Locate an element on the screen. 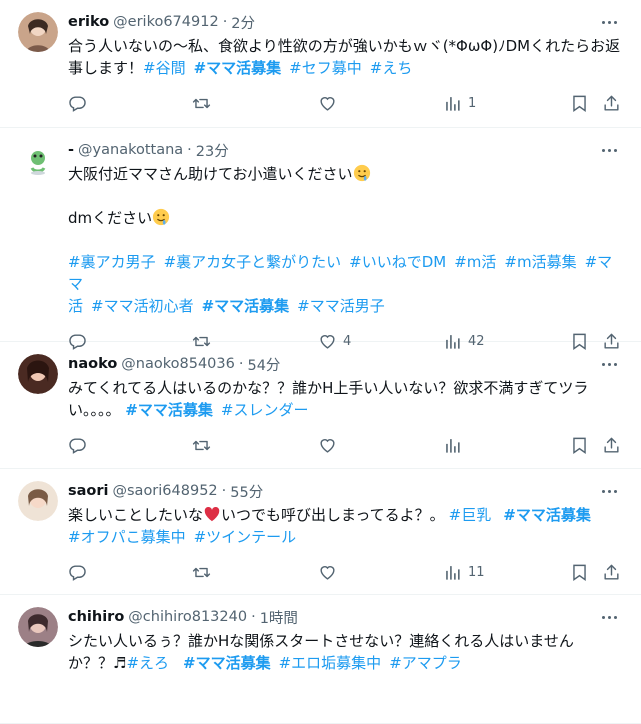 The height and width of the screenshot is (724, 641). hashtag-link: #裏アカ女子と繋がりたい is located at coordinates (253, 262).